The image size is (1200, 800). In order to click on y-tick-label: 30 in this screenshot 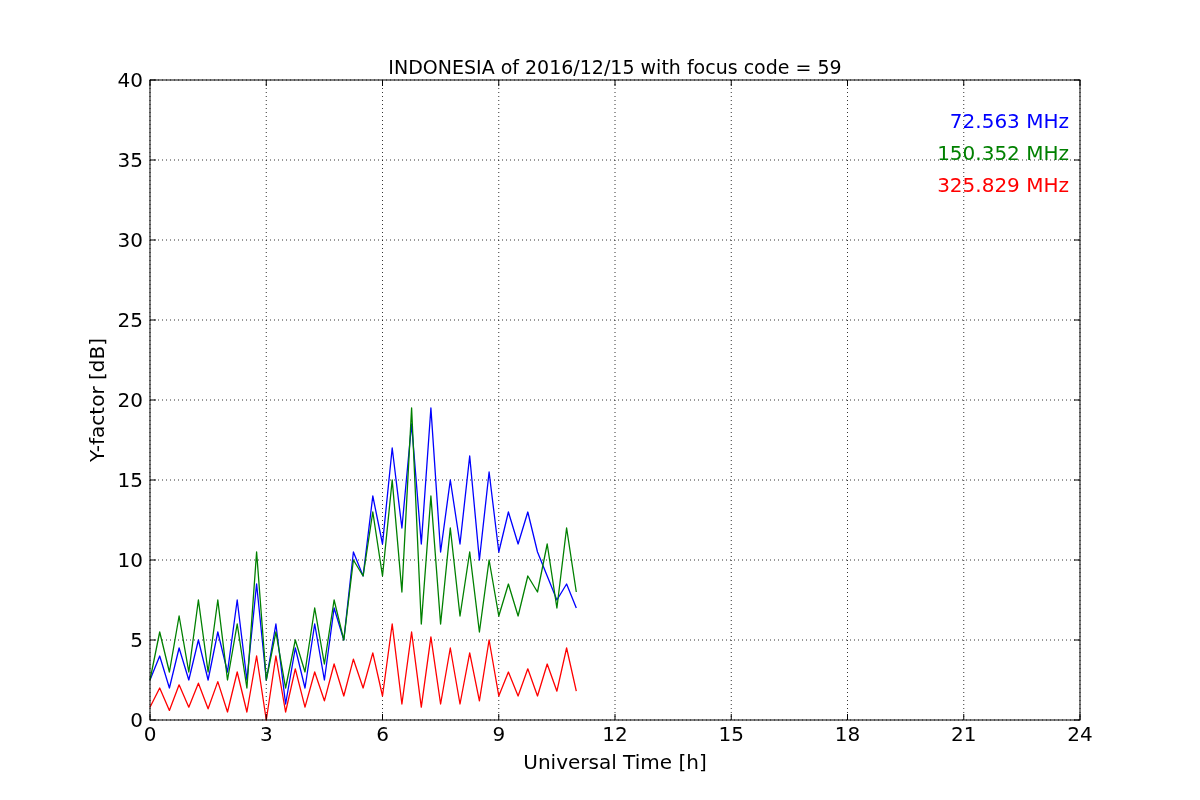, I will do `click(130, 240)`.